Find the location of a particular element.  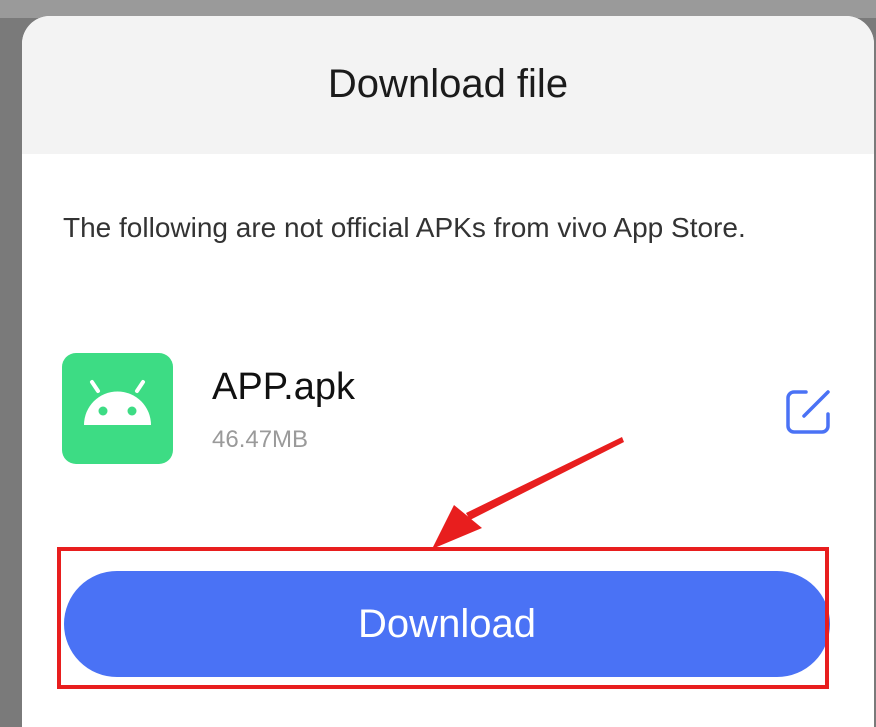

file-name: APP.apk is located at coordinates (283, 387).